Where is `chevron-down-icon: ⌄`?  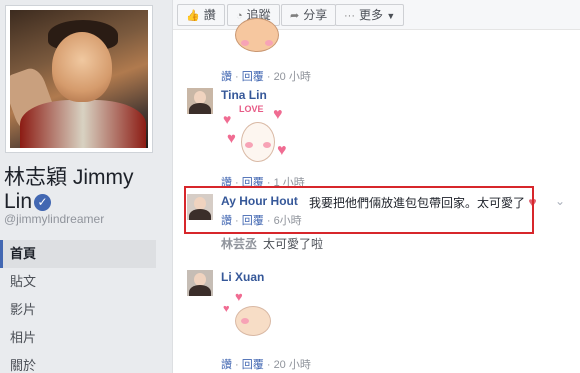 chevron-down-icon: ⌄ is located at coordinates (560, 201).